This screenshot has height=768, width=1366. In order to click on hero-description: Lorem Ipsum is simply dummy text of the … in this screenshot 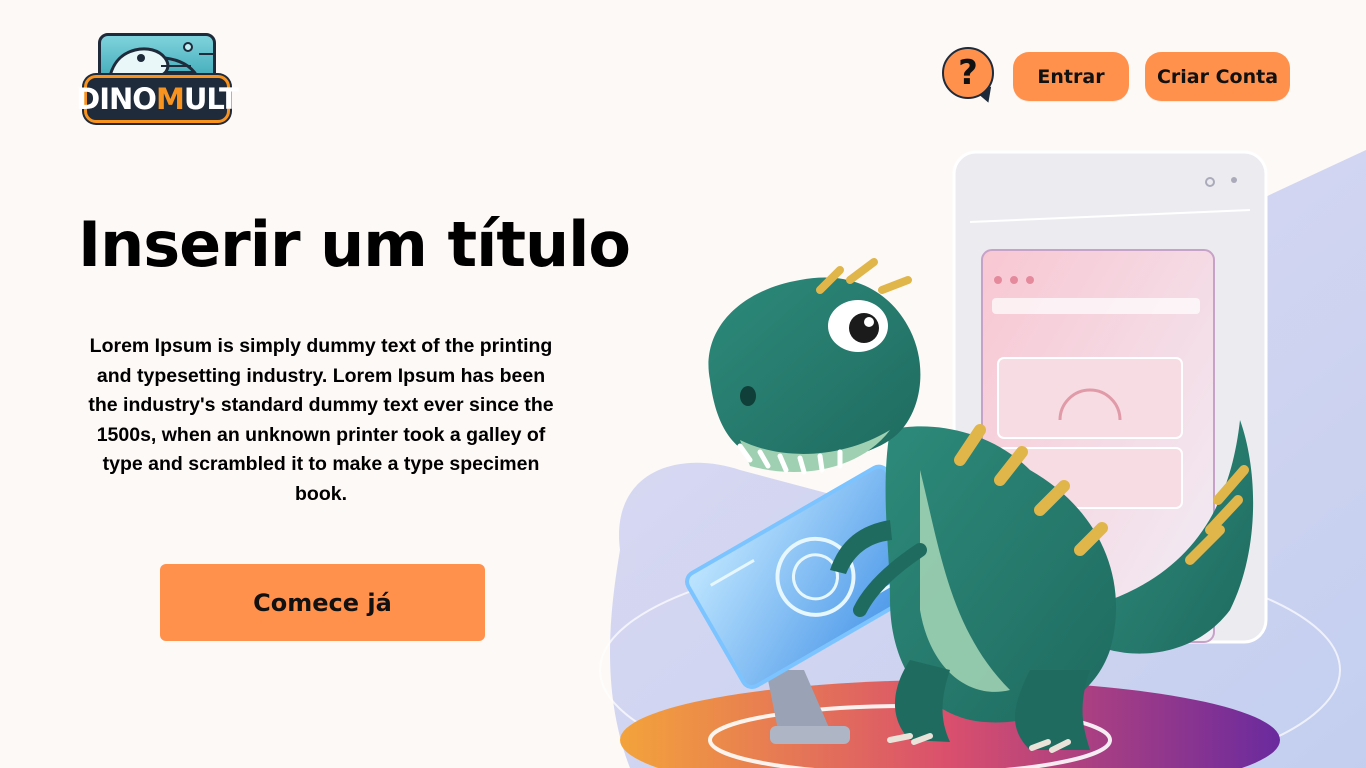, I will do `click(321, 420)`.